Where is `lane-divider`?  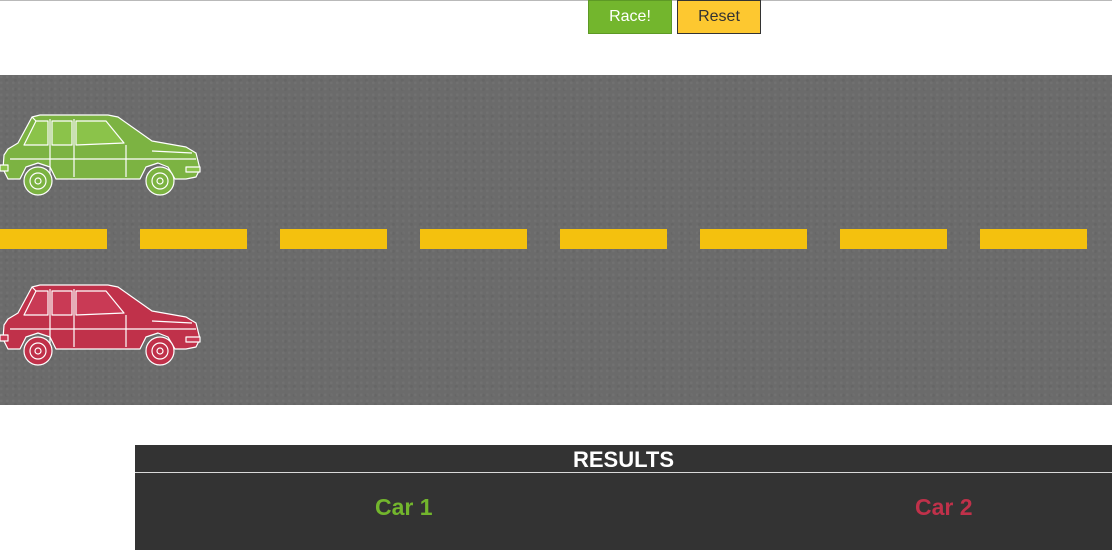 lane-divider is located at coordinates (556, 239).